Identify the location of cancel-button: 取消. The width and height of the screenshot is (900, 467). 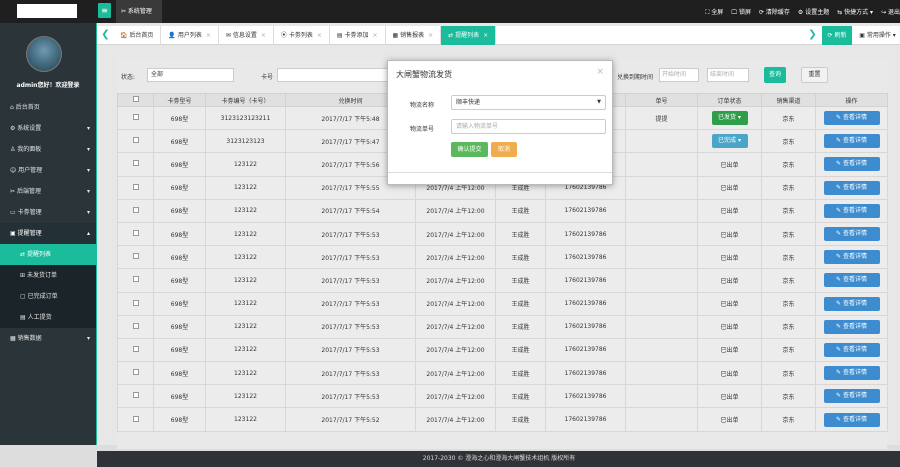
(504, 149).